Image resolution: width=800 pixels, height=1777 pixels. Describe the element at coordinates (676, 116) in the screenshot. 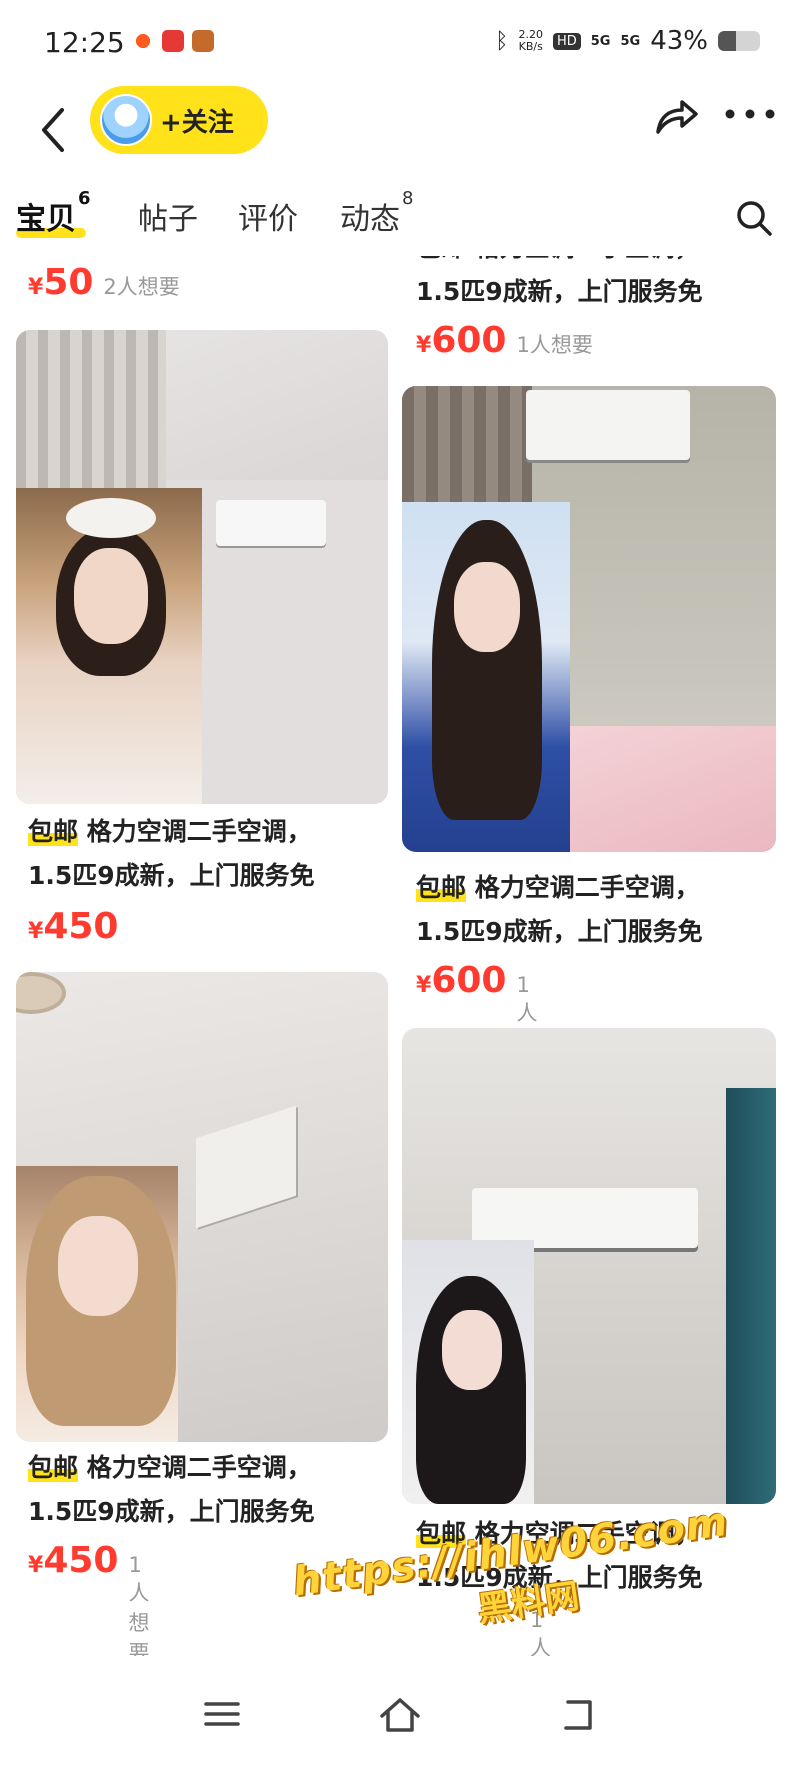

I see `share-icon` at that location.